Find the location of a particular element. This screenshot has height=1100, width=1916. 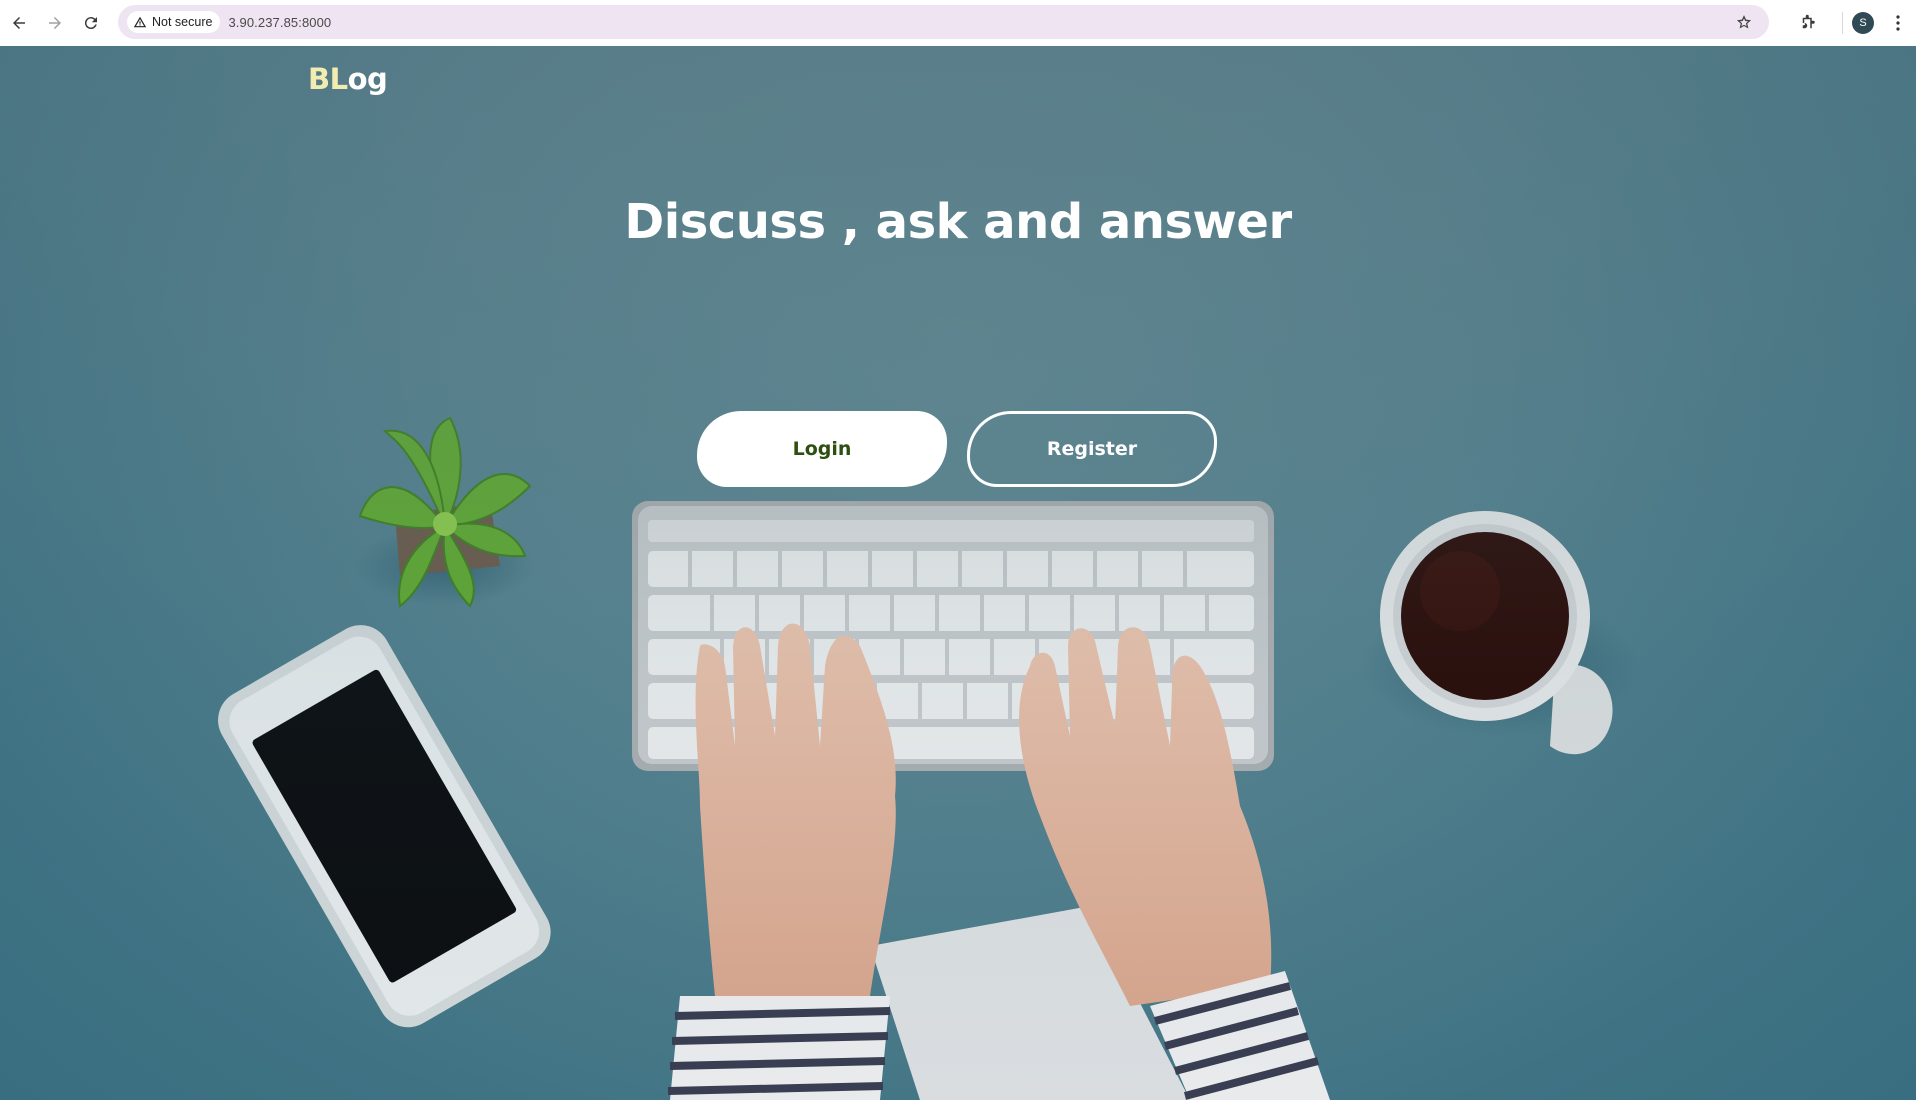

reload-button is located at coordinates (91, 23).